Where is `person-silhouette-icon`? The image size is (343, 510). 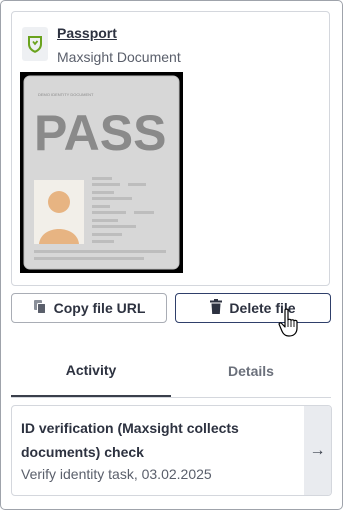 person-silhouette-icon is located at coordinates (59, 212).